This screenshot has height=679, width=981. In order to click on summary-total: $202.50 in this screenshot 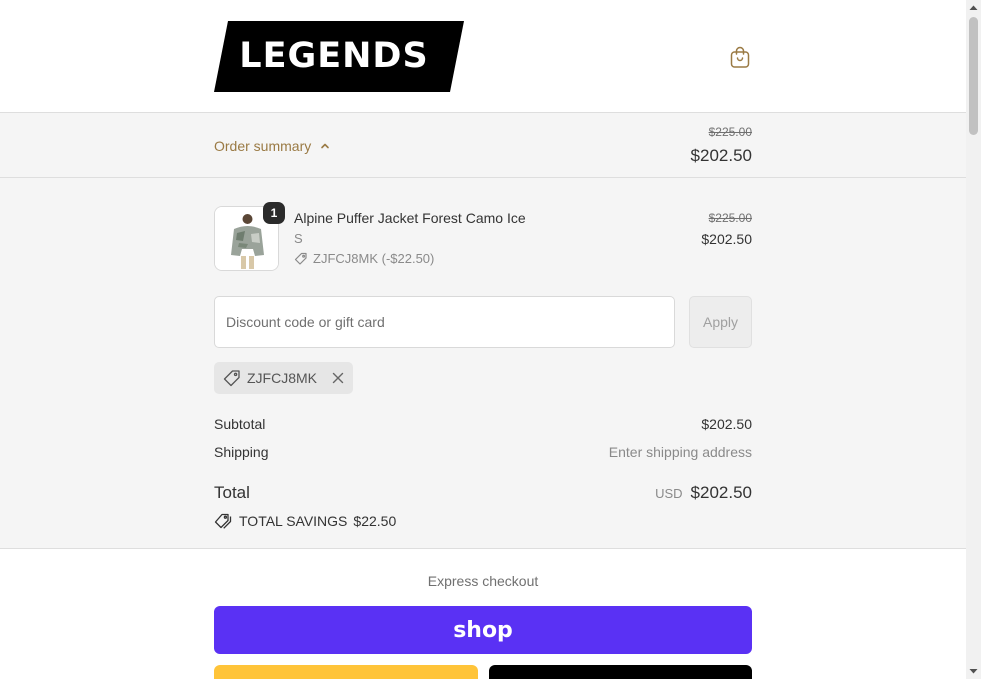, I will do `click(721, 155)`.